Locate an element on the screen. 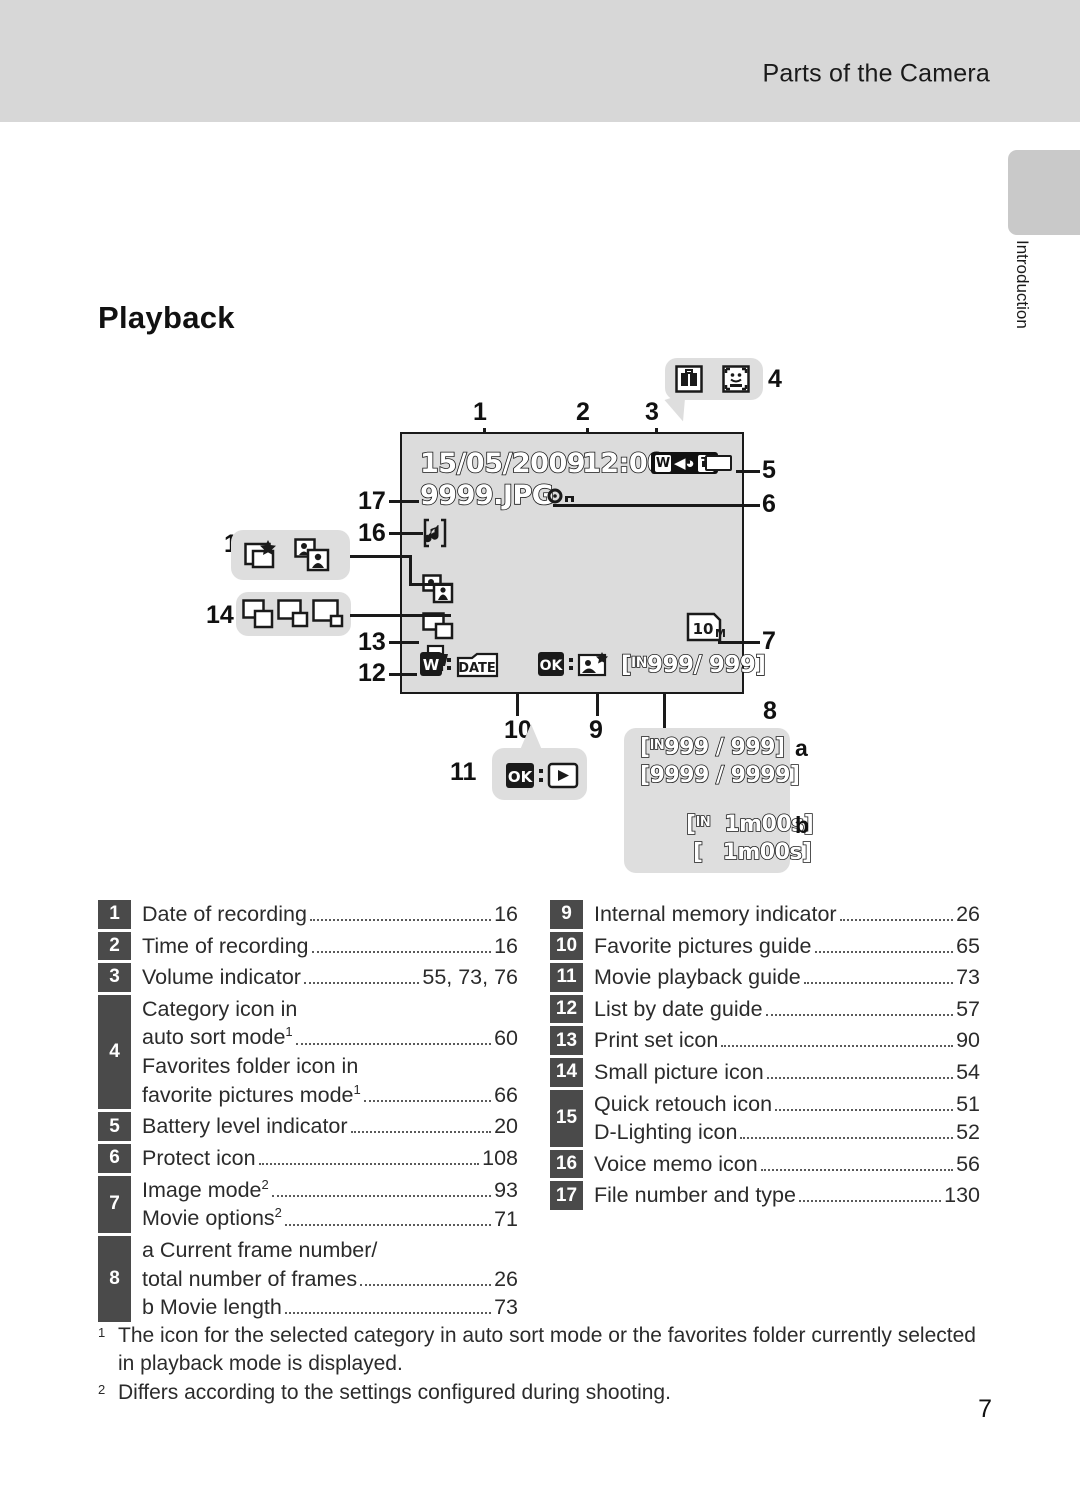 Image resolution: width=1080 pixels, height=1486 pixels. legend-row: 3 Volume indicator 55, 73, 76 is located at coordinates (308, 979).